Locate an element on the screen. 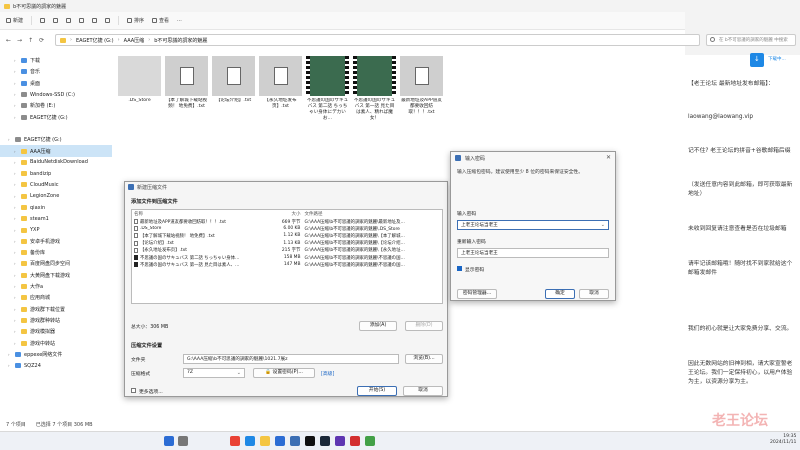 Image resolution: width=800 pixels, height=450 pixels. show-password-checkbox is located at coordinates (459, 268).